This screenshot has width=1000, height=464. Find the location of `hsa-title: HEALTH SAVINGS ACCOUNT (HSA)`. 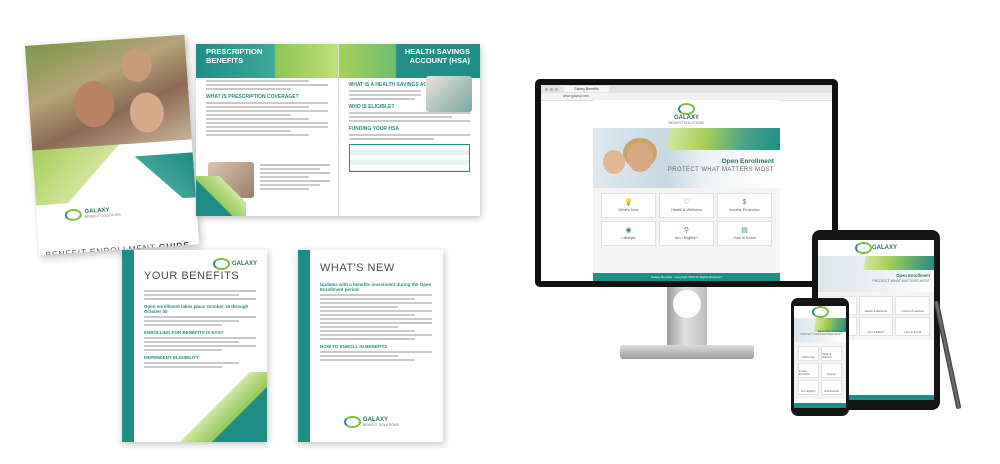

hsa-title: HEALTH SAVINGS ACCOUNT (HSA) is located at coordinates (437, 56).